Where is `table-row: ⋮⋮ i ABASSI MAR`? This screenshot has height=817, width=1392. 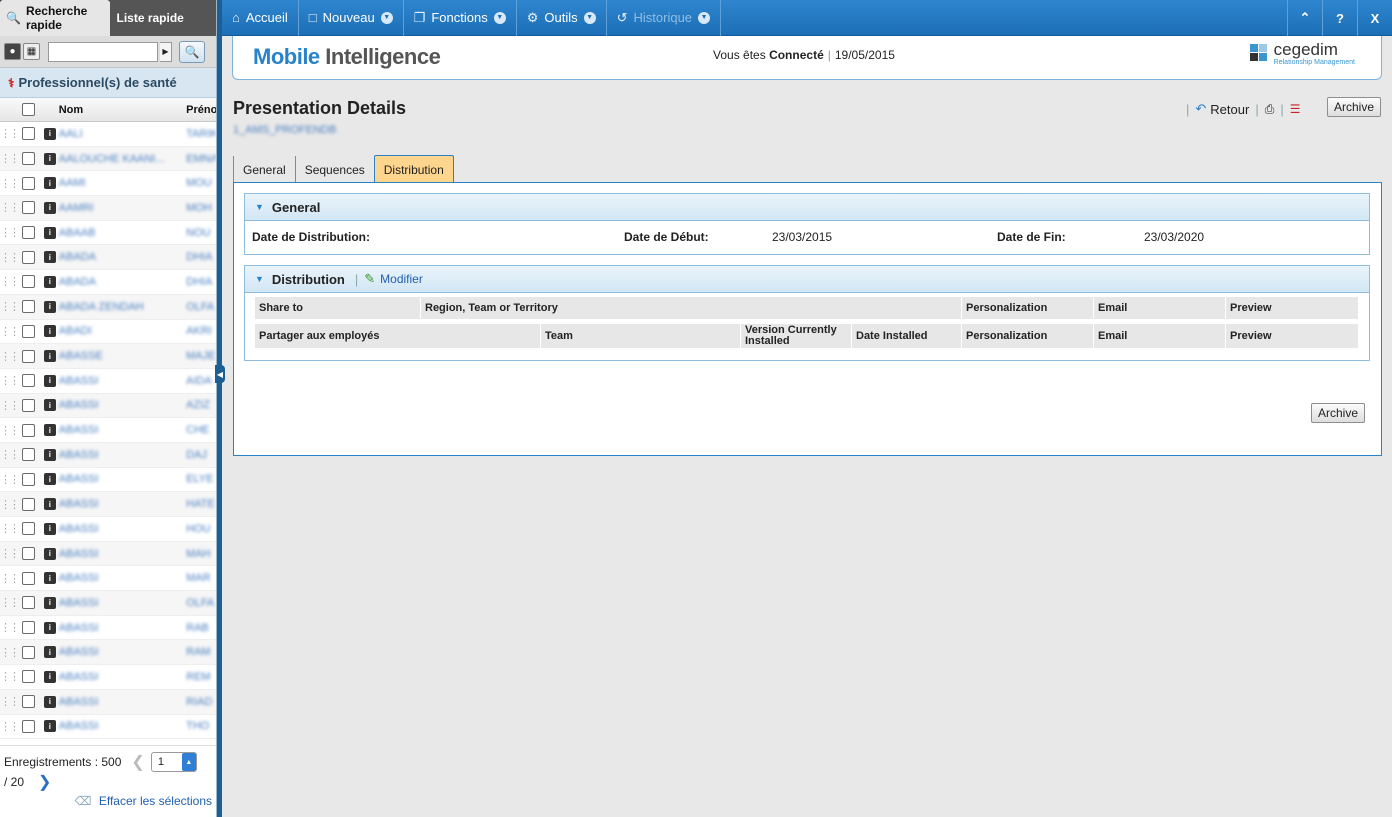
table-row: ⋮⋮ i ABASSI MAR is located at coordinates (108, 579).